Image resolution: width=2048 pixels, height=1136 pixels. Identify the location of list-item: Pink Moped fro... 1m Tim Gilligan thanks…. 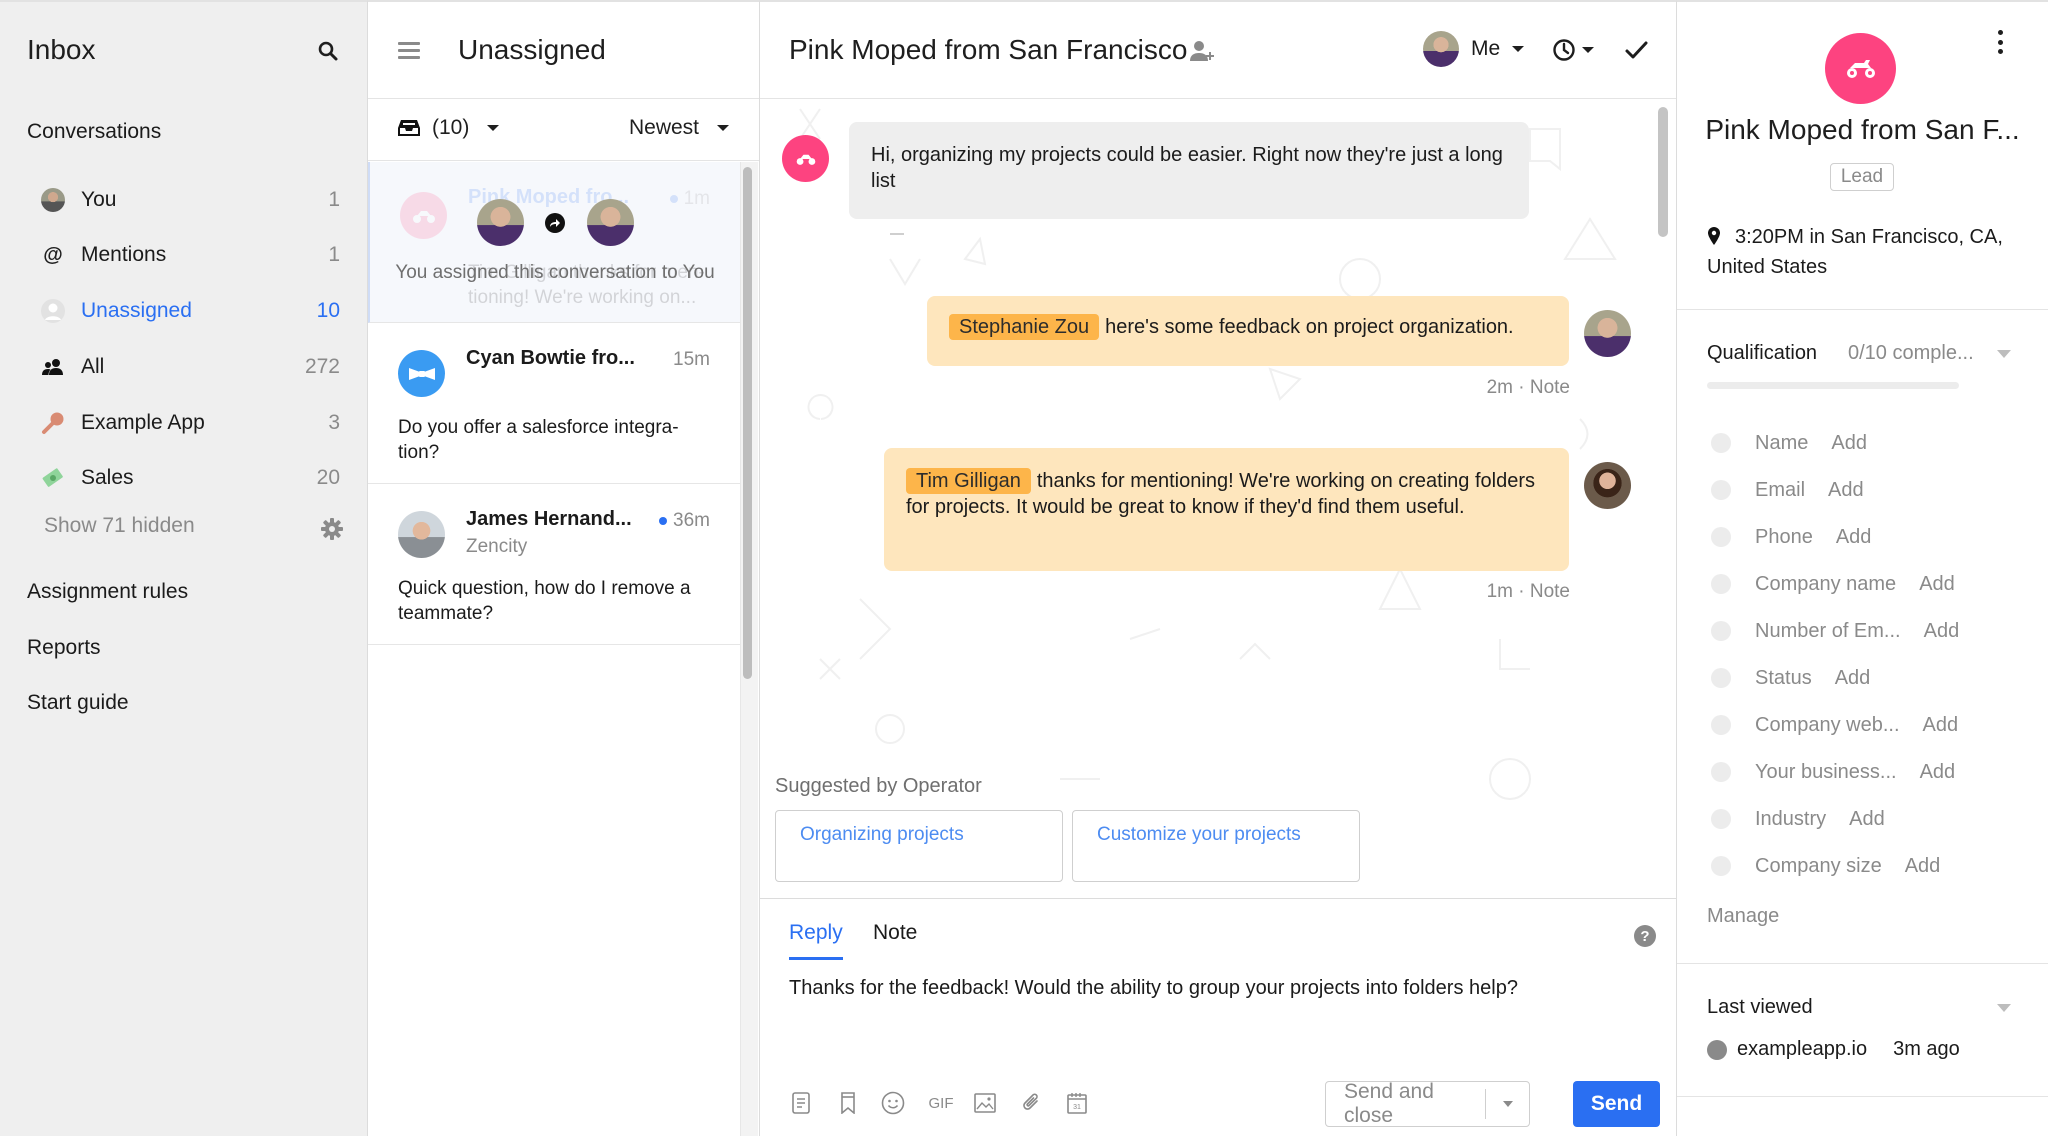
(554, 242).